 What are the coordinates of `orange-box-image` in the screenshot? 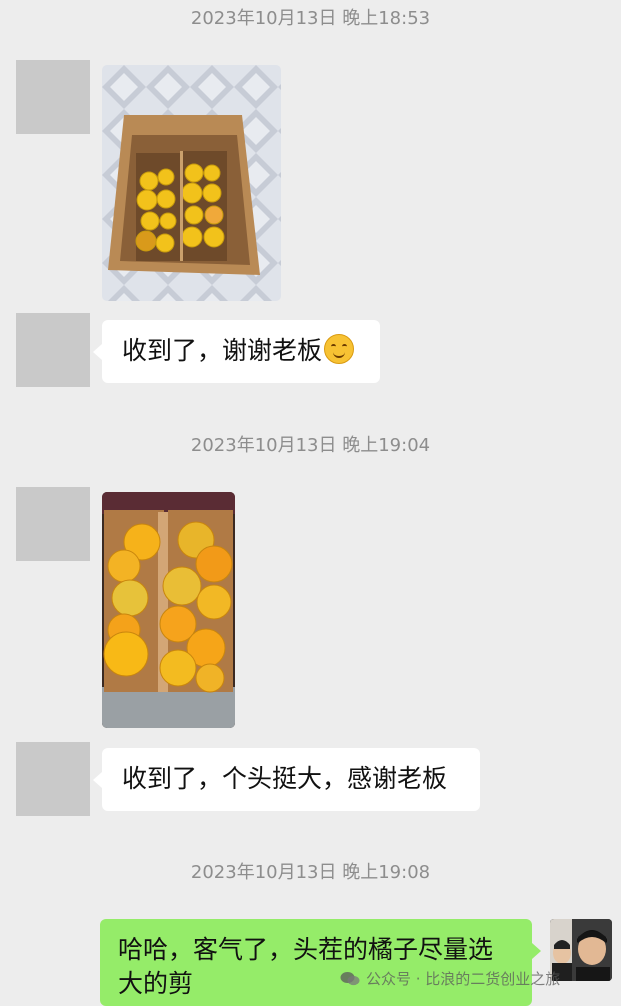 It's located at (191, 183).